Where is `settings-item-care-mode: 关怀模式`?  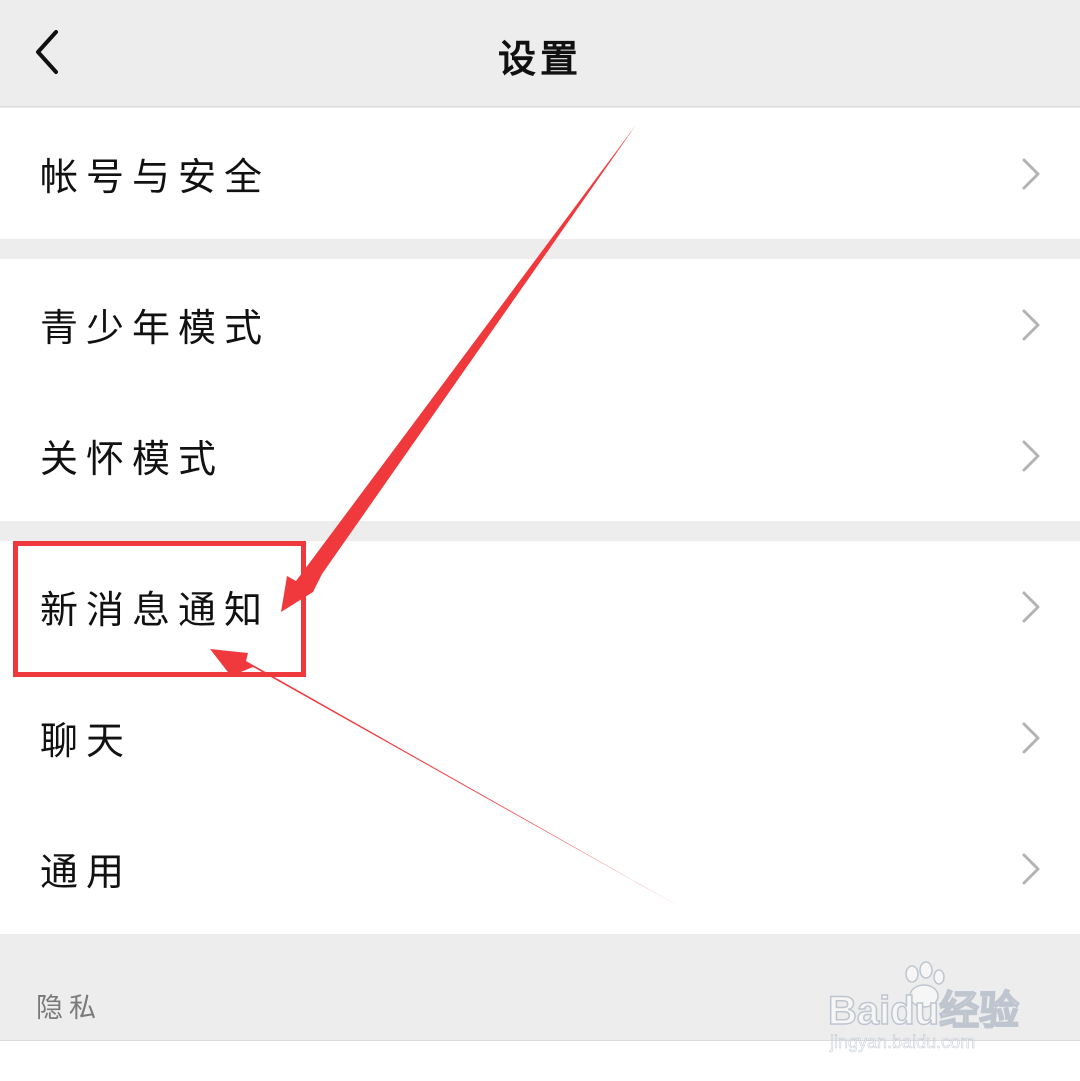
settings-item-care-mode: 关怀模式 is located at coordinates (540, 455).